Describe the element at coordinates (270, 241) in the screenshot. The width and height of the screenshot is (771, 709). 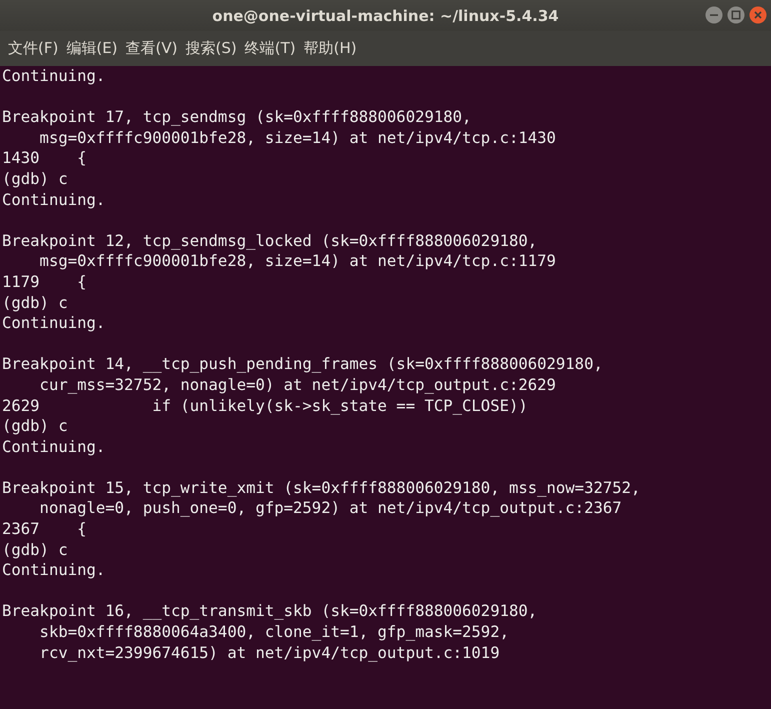
I see `terminal-line: Breakpoint 12, tcp_sendmsg_locked (sk=0xffff888006029180,` at that location.